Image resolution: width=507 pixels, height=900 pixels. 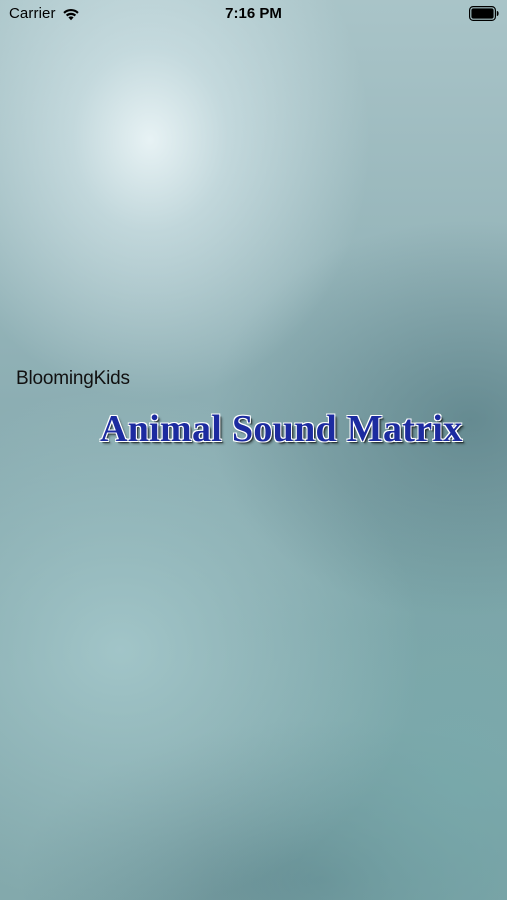 I want to click on developer-name: BloomingKids, so click(x=73, y=378).